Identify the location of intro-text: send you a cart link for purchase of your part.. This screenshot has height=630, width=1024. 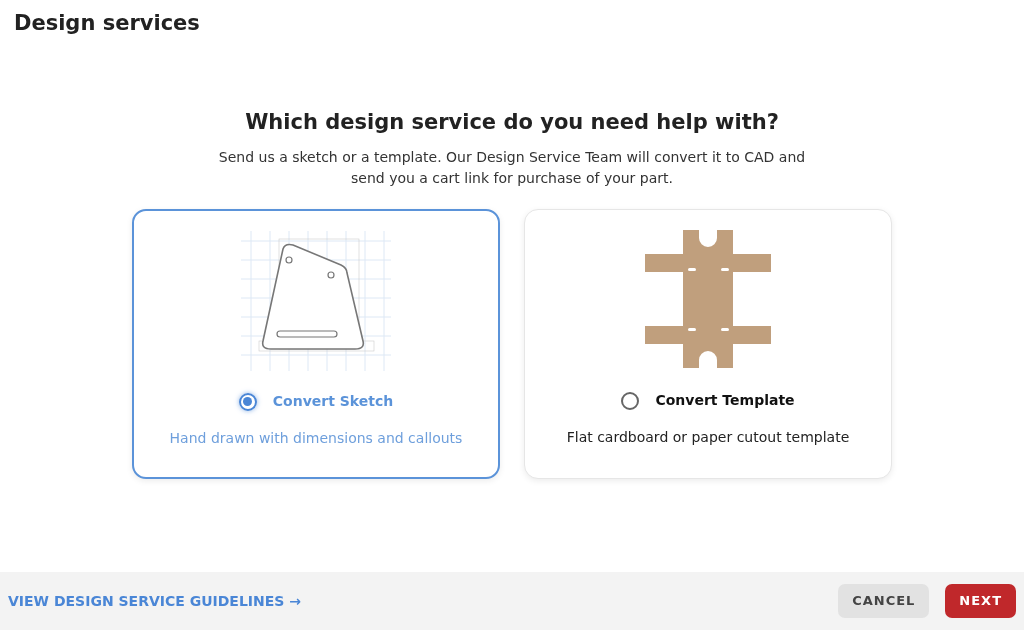
(512, 179).